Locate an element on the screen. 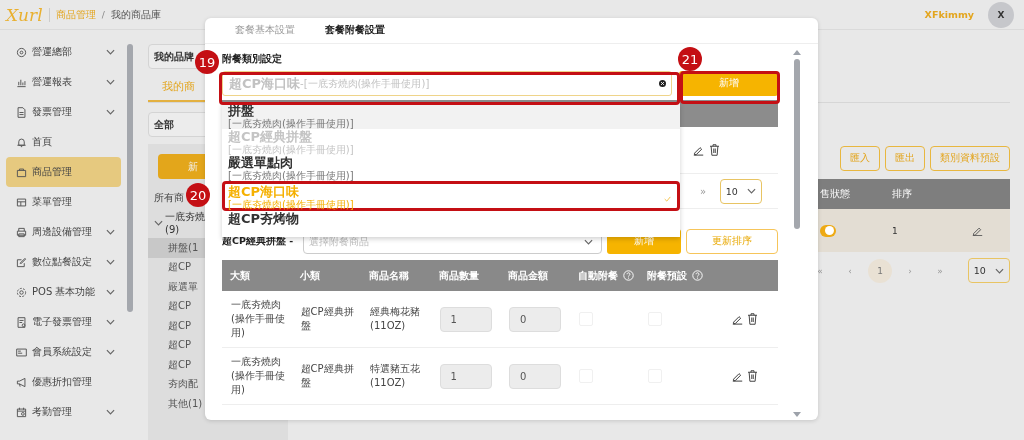 The image size is (1024, 440). column-header: 小類 is located at coordinates (309, 275).